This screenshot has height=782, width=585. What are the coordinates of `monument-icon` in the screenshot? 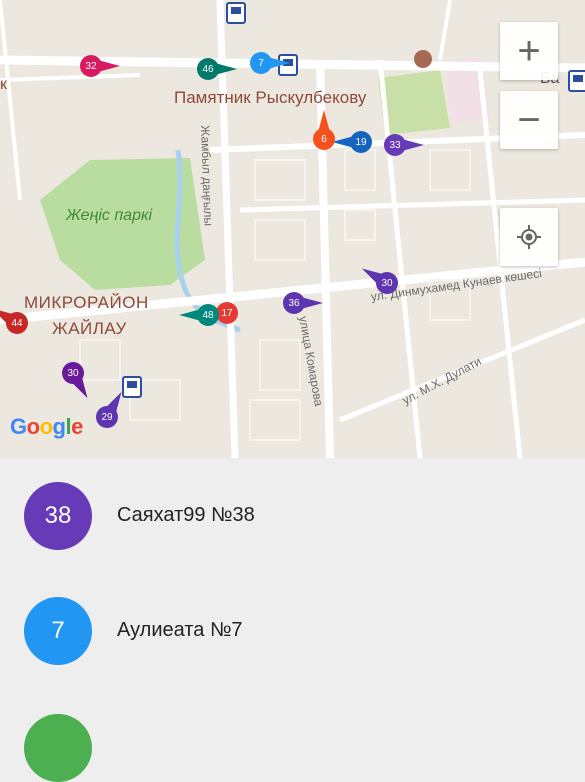 It's located at (423, 59).